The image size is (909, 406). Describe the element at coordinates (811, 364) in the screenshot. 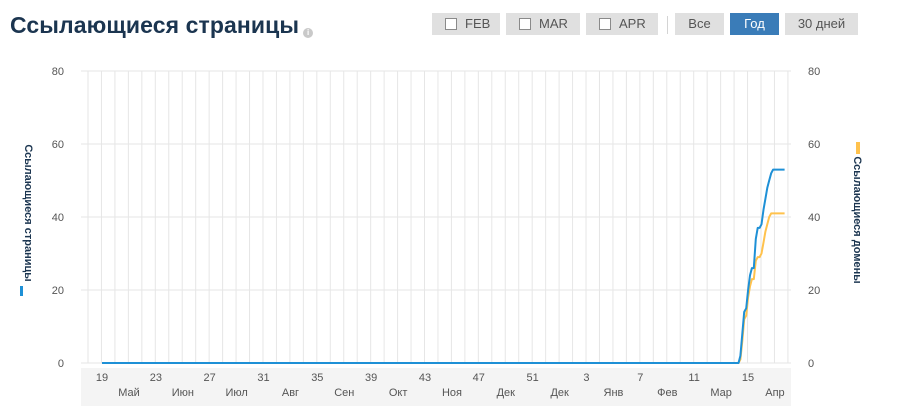

I see `y-tick-label-right: 0` at that location.